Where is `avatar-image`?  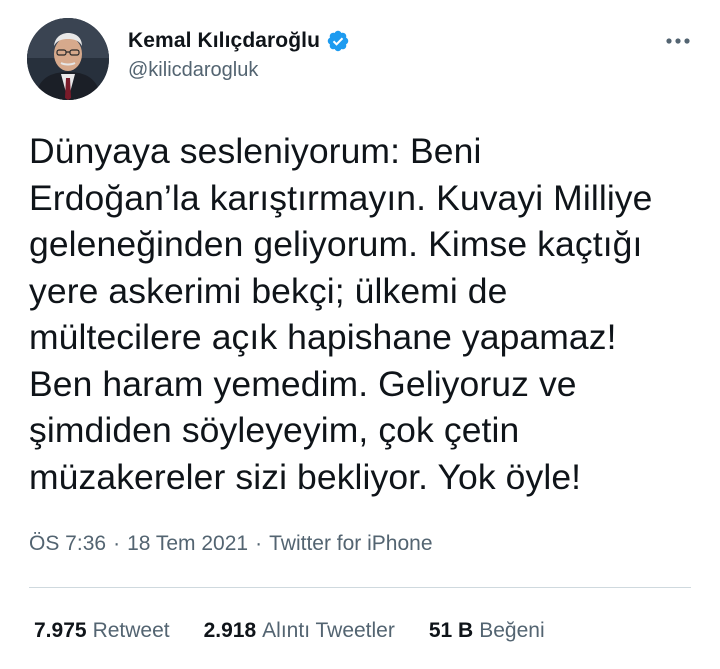
avatar-image is located at coordinates (68, 59).